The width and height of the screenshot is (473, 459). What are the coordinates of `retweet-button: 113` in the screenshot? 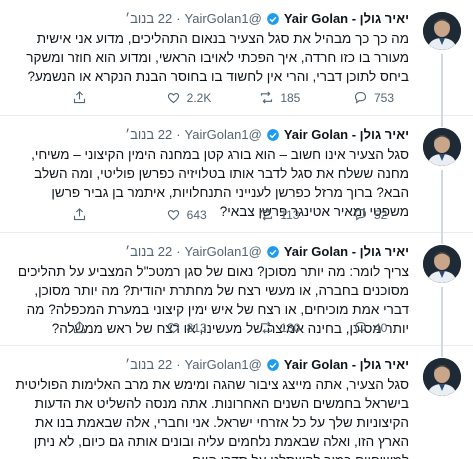 It's located at (287, 214).